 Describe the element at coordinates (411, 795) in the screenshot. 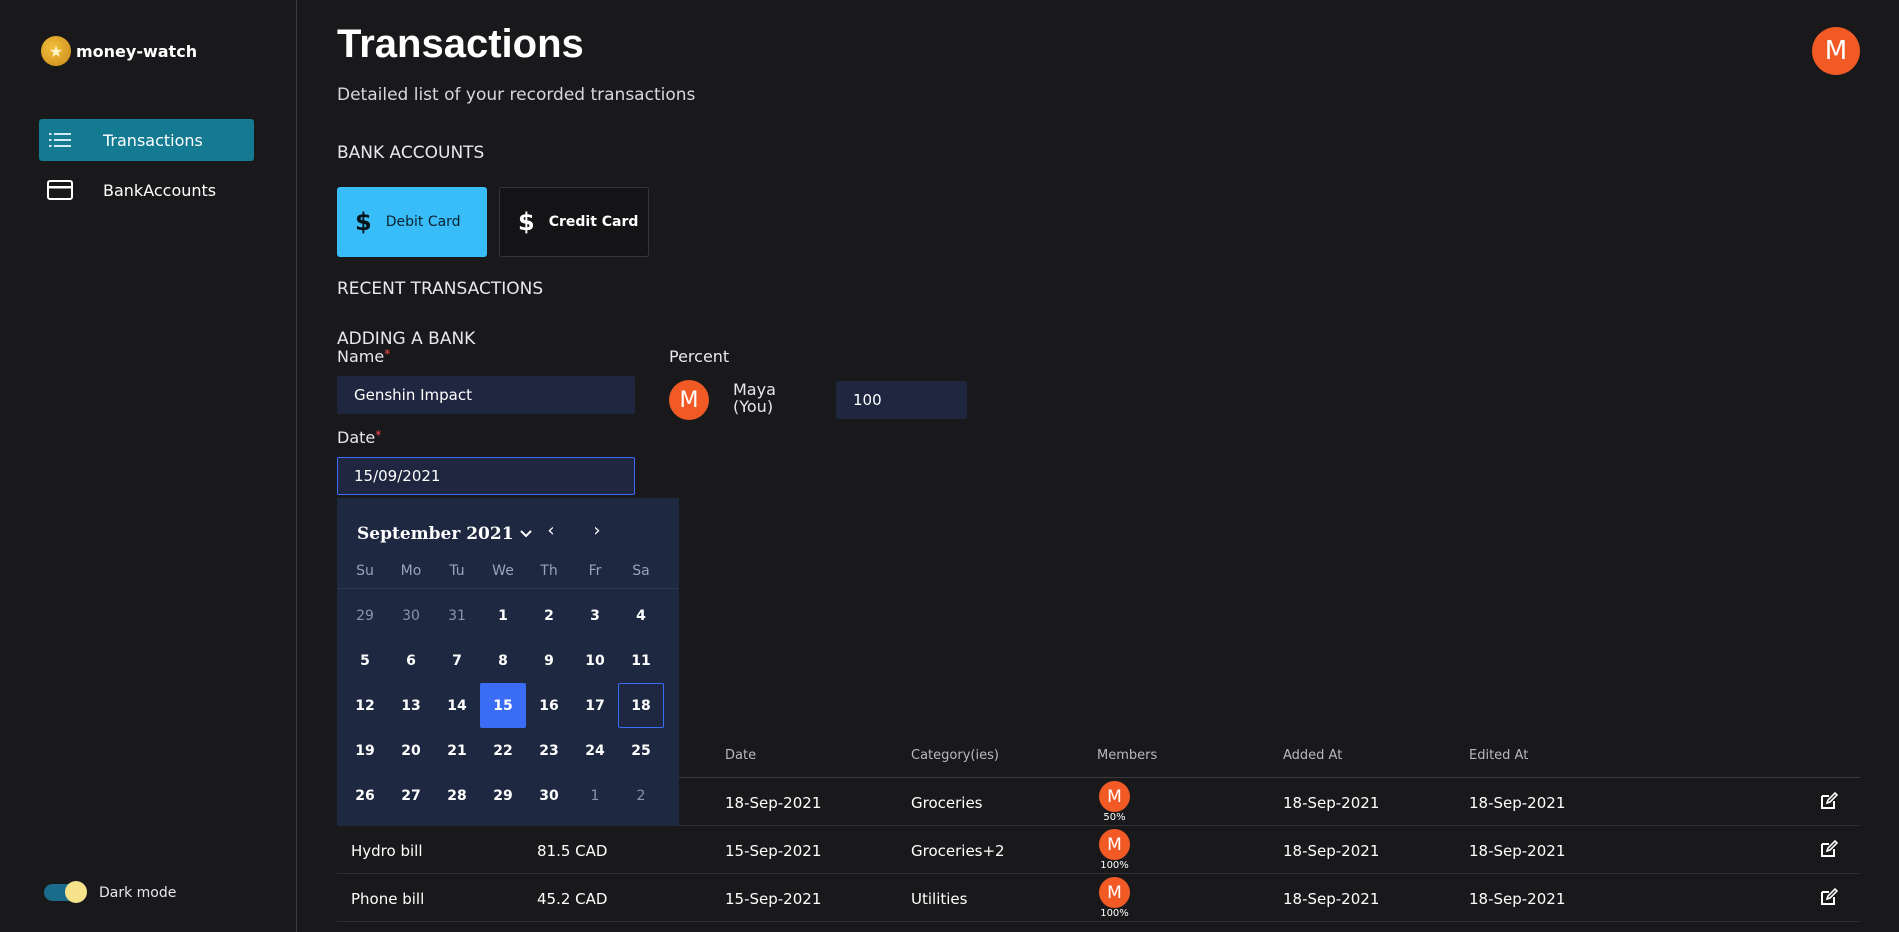

I see `calendar-day: 27` at that location.